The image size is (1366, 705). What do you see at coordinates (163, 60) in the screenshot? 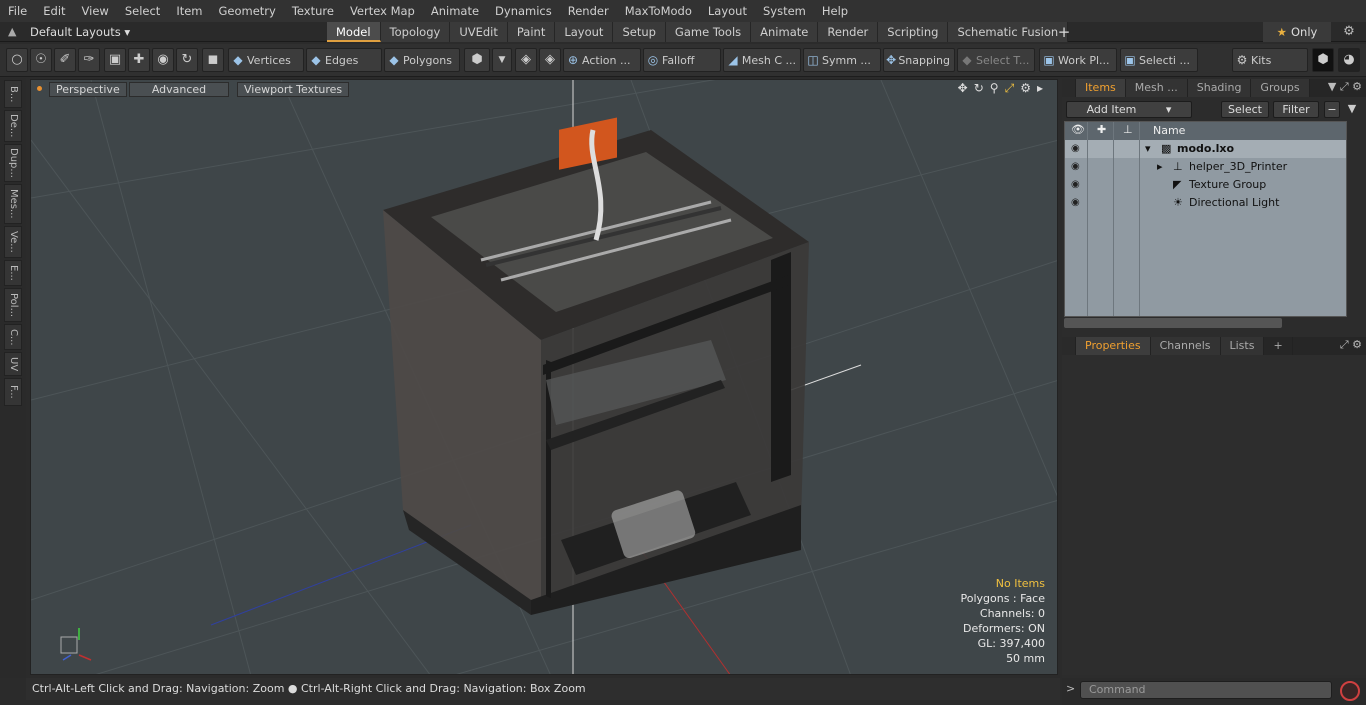
I see `falloff-mode-icon: ◉` at bounding box center [163, 60].